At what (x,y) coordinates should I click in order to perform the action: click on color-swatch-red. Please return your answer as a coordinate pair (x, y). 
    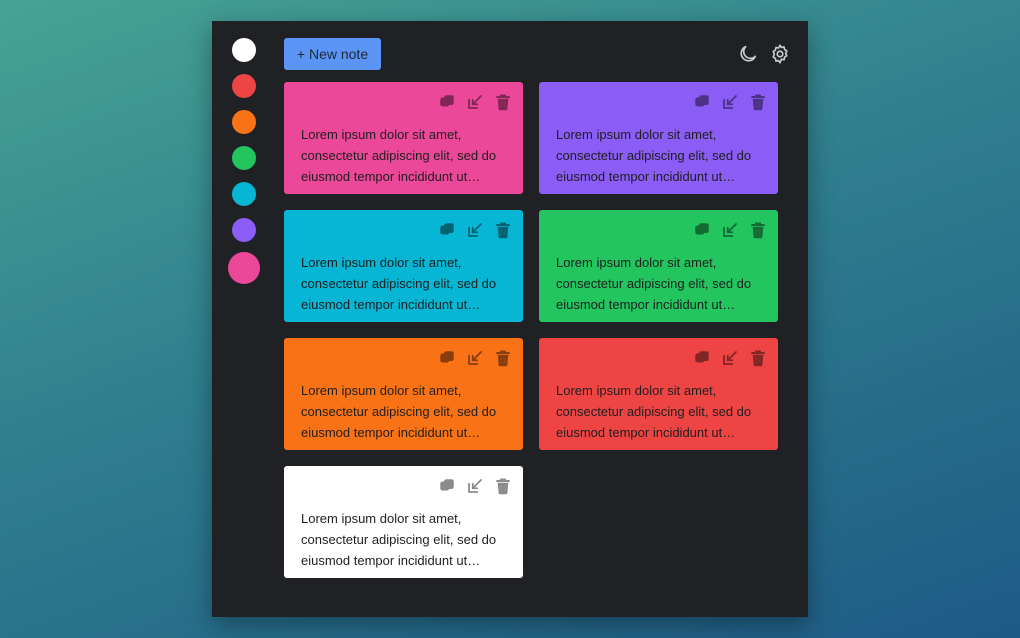
    Looking at the image, I should click on (244, 86).